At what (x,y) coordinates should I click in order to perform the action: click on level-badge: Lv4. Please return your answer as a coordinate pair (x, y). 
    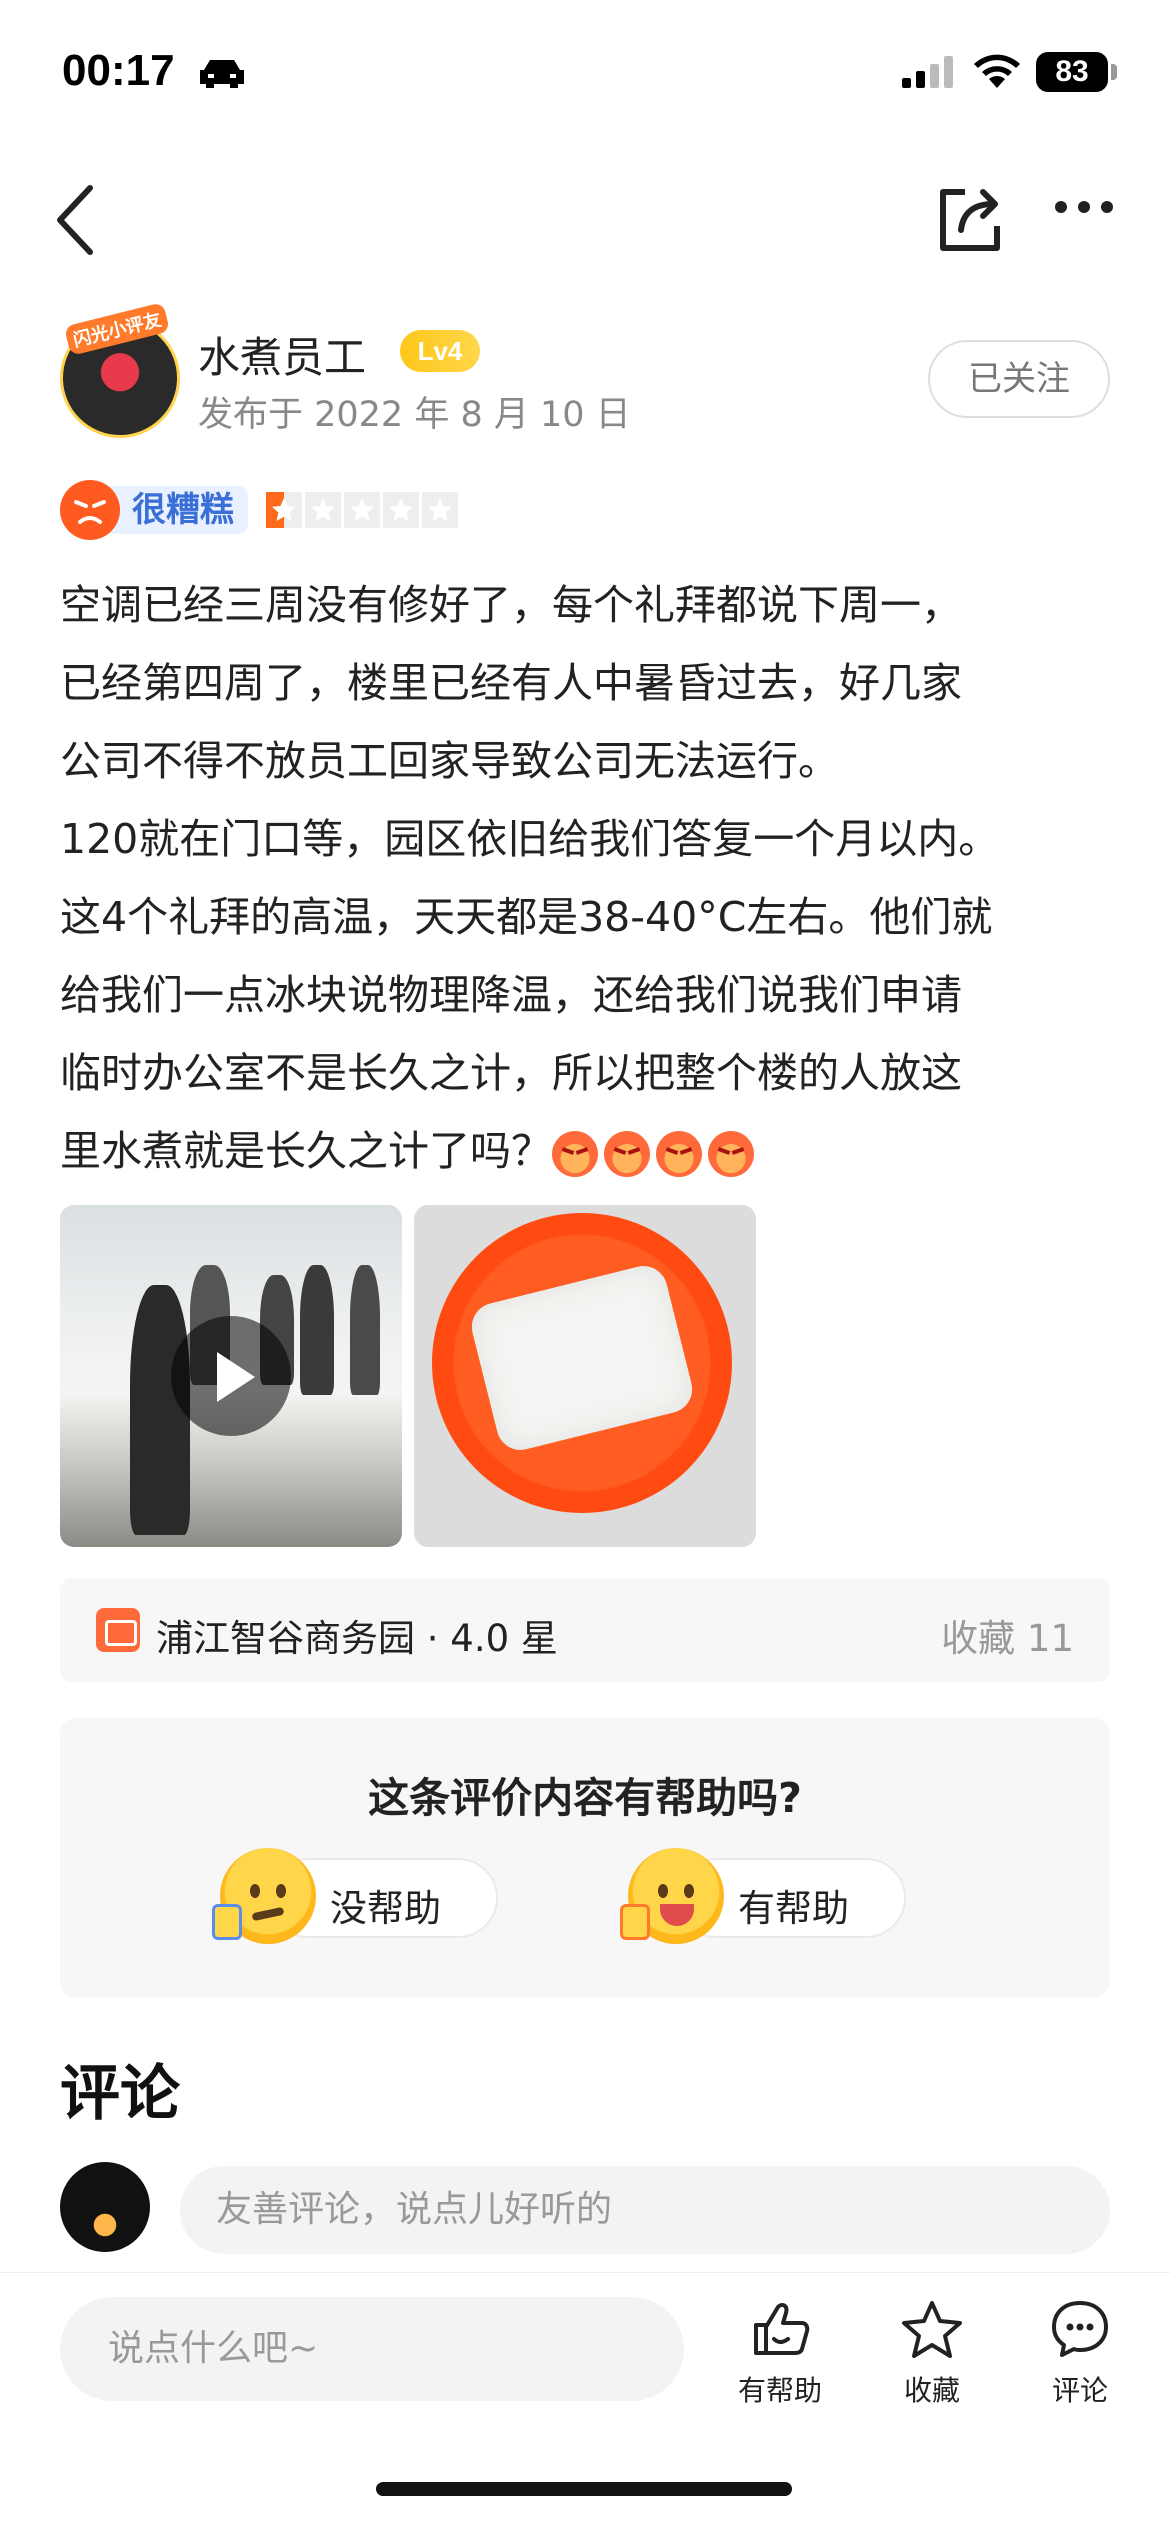
    Looking at the image, I should click on (440, 351).